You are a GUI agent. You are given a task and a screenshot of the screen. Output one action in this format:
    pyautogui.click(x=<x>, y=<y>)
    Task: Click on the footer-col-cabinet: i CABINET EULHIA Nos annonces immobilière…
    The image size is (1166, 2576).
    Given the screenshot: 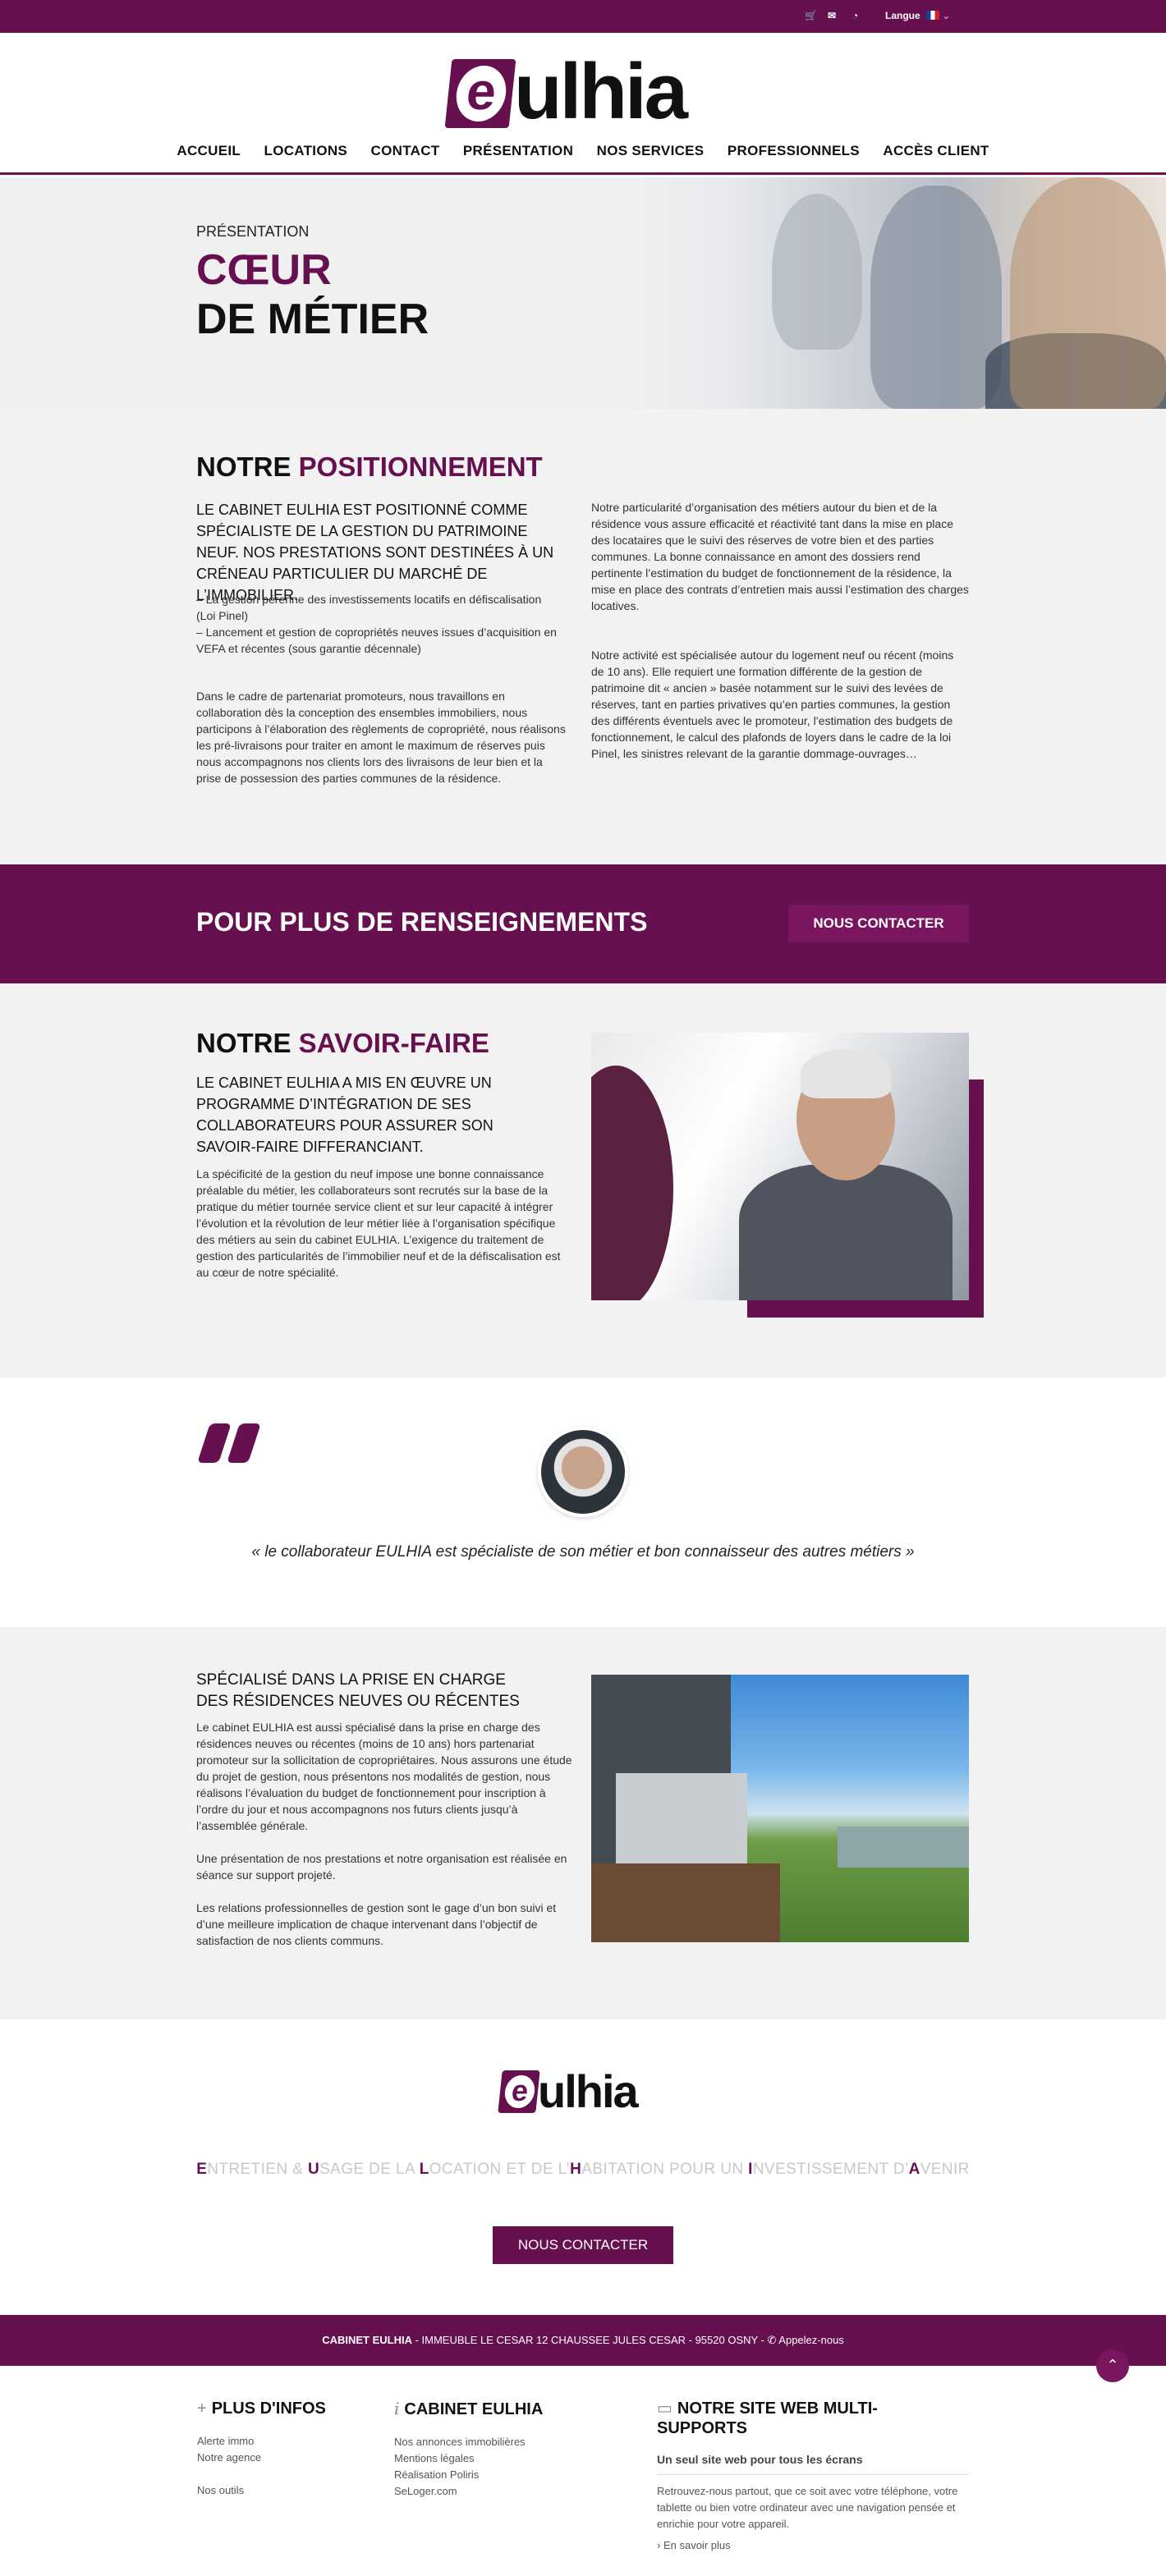 What is the action you would take?
    pyautogui.click(x=496, y=2449)
    